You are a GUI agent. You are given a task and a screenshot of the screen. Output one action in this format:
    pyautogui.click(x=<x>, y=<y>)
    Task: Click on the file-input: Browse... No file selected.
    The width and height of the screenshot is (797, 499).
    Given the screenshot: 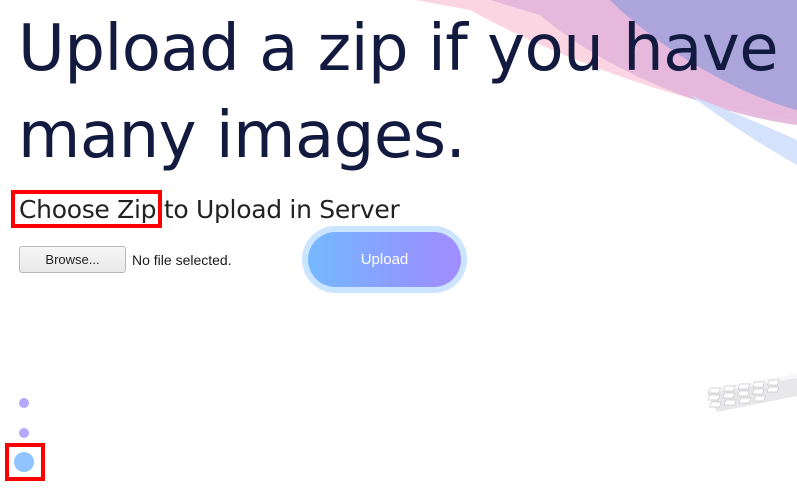 What is the action you would take?
    pyautogui.click(x=125, y=259)
    